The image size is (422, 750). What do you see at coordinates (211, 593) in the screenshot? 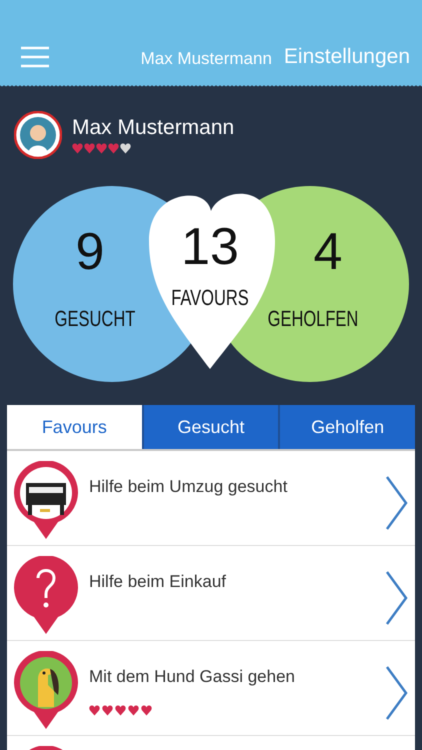
I see `favour-row: Hilfe beim Einkauf` at bounding box center [211, 593].